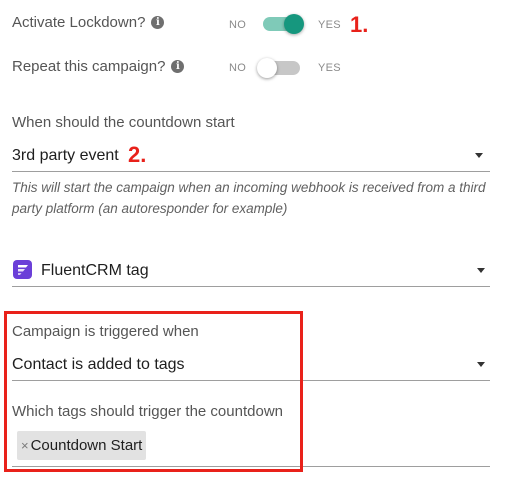 The image size is (507, 479). Describe the element at coordinates (86, 445) in the screenshot. I see `tag-chip-label: Countdown Start` at that location.